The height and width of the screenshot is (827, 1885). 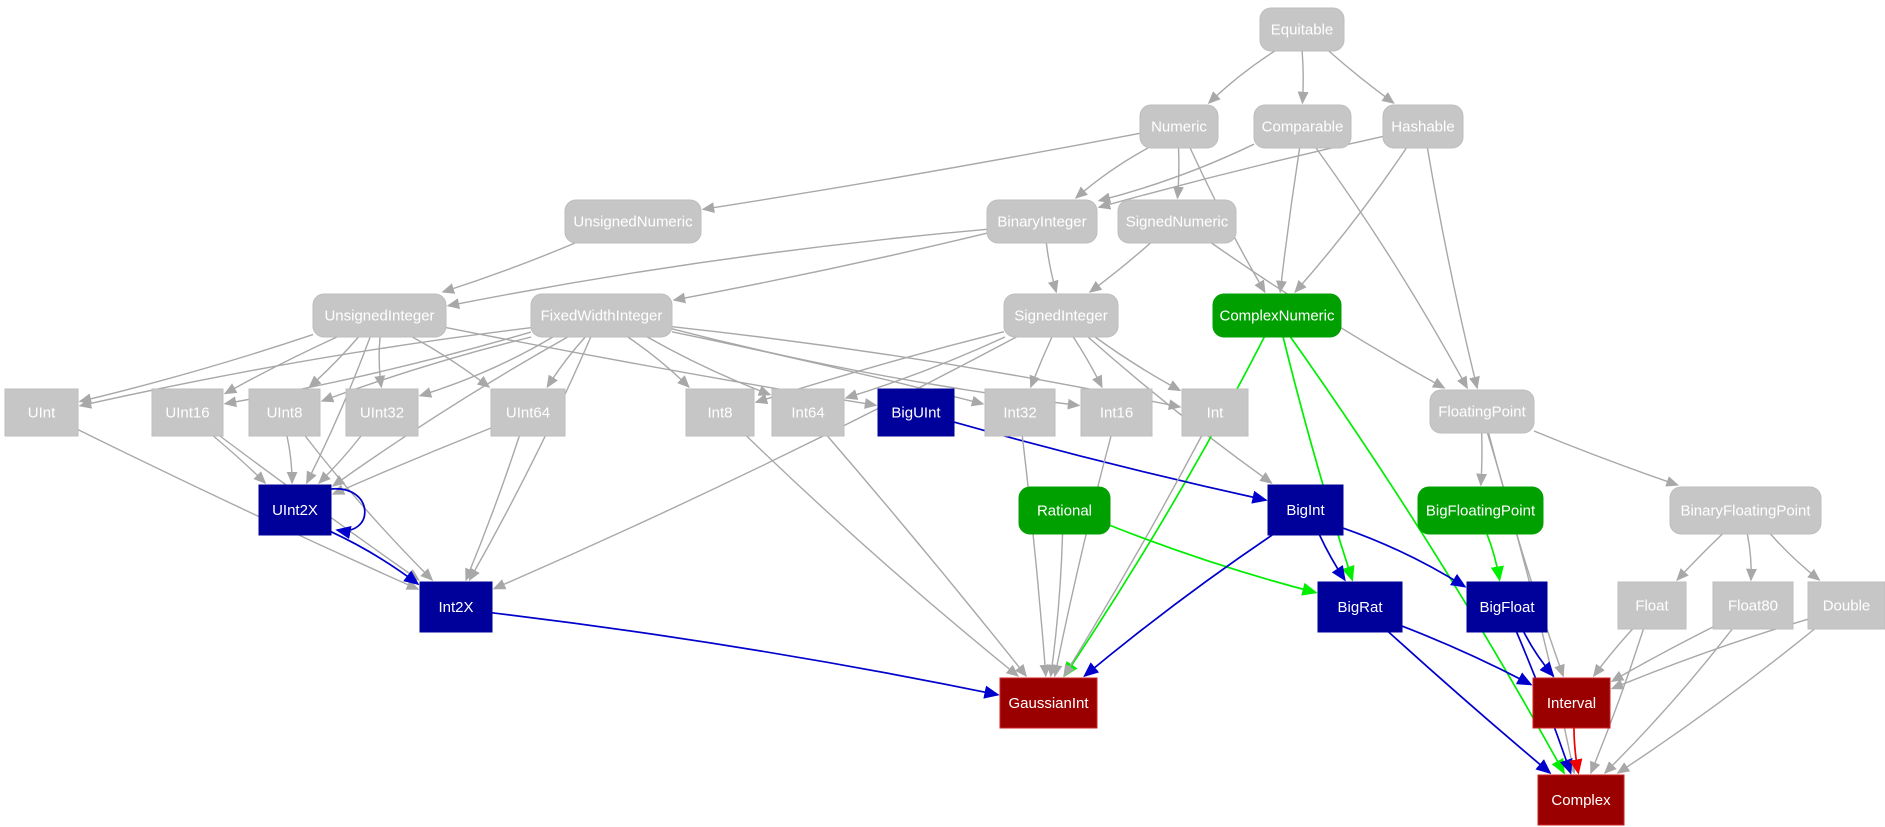 I want to click on node-int8: Int8, so click(x=720, y=412).